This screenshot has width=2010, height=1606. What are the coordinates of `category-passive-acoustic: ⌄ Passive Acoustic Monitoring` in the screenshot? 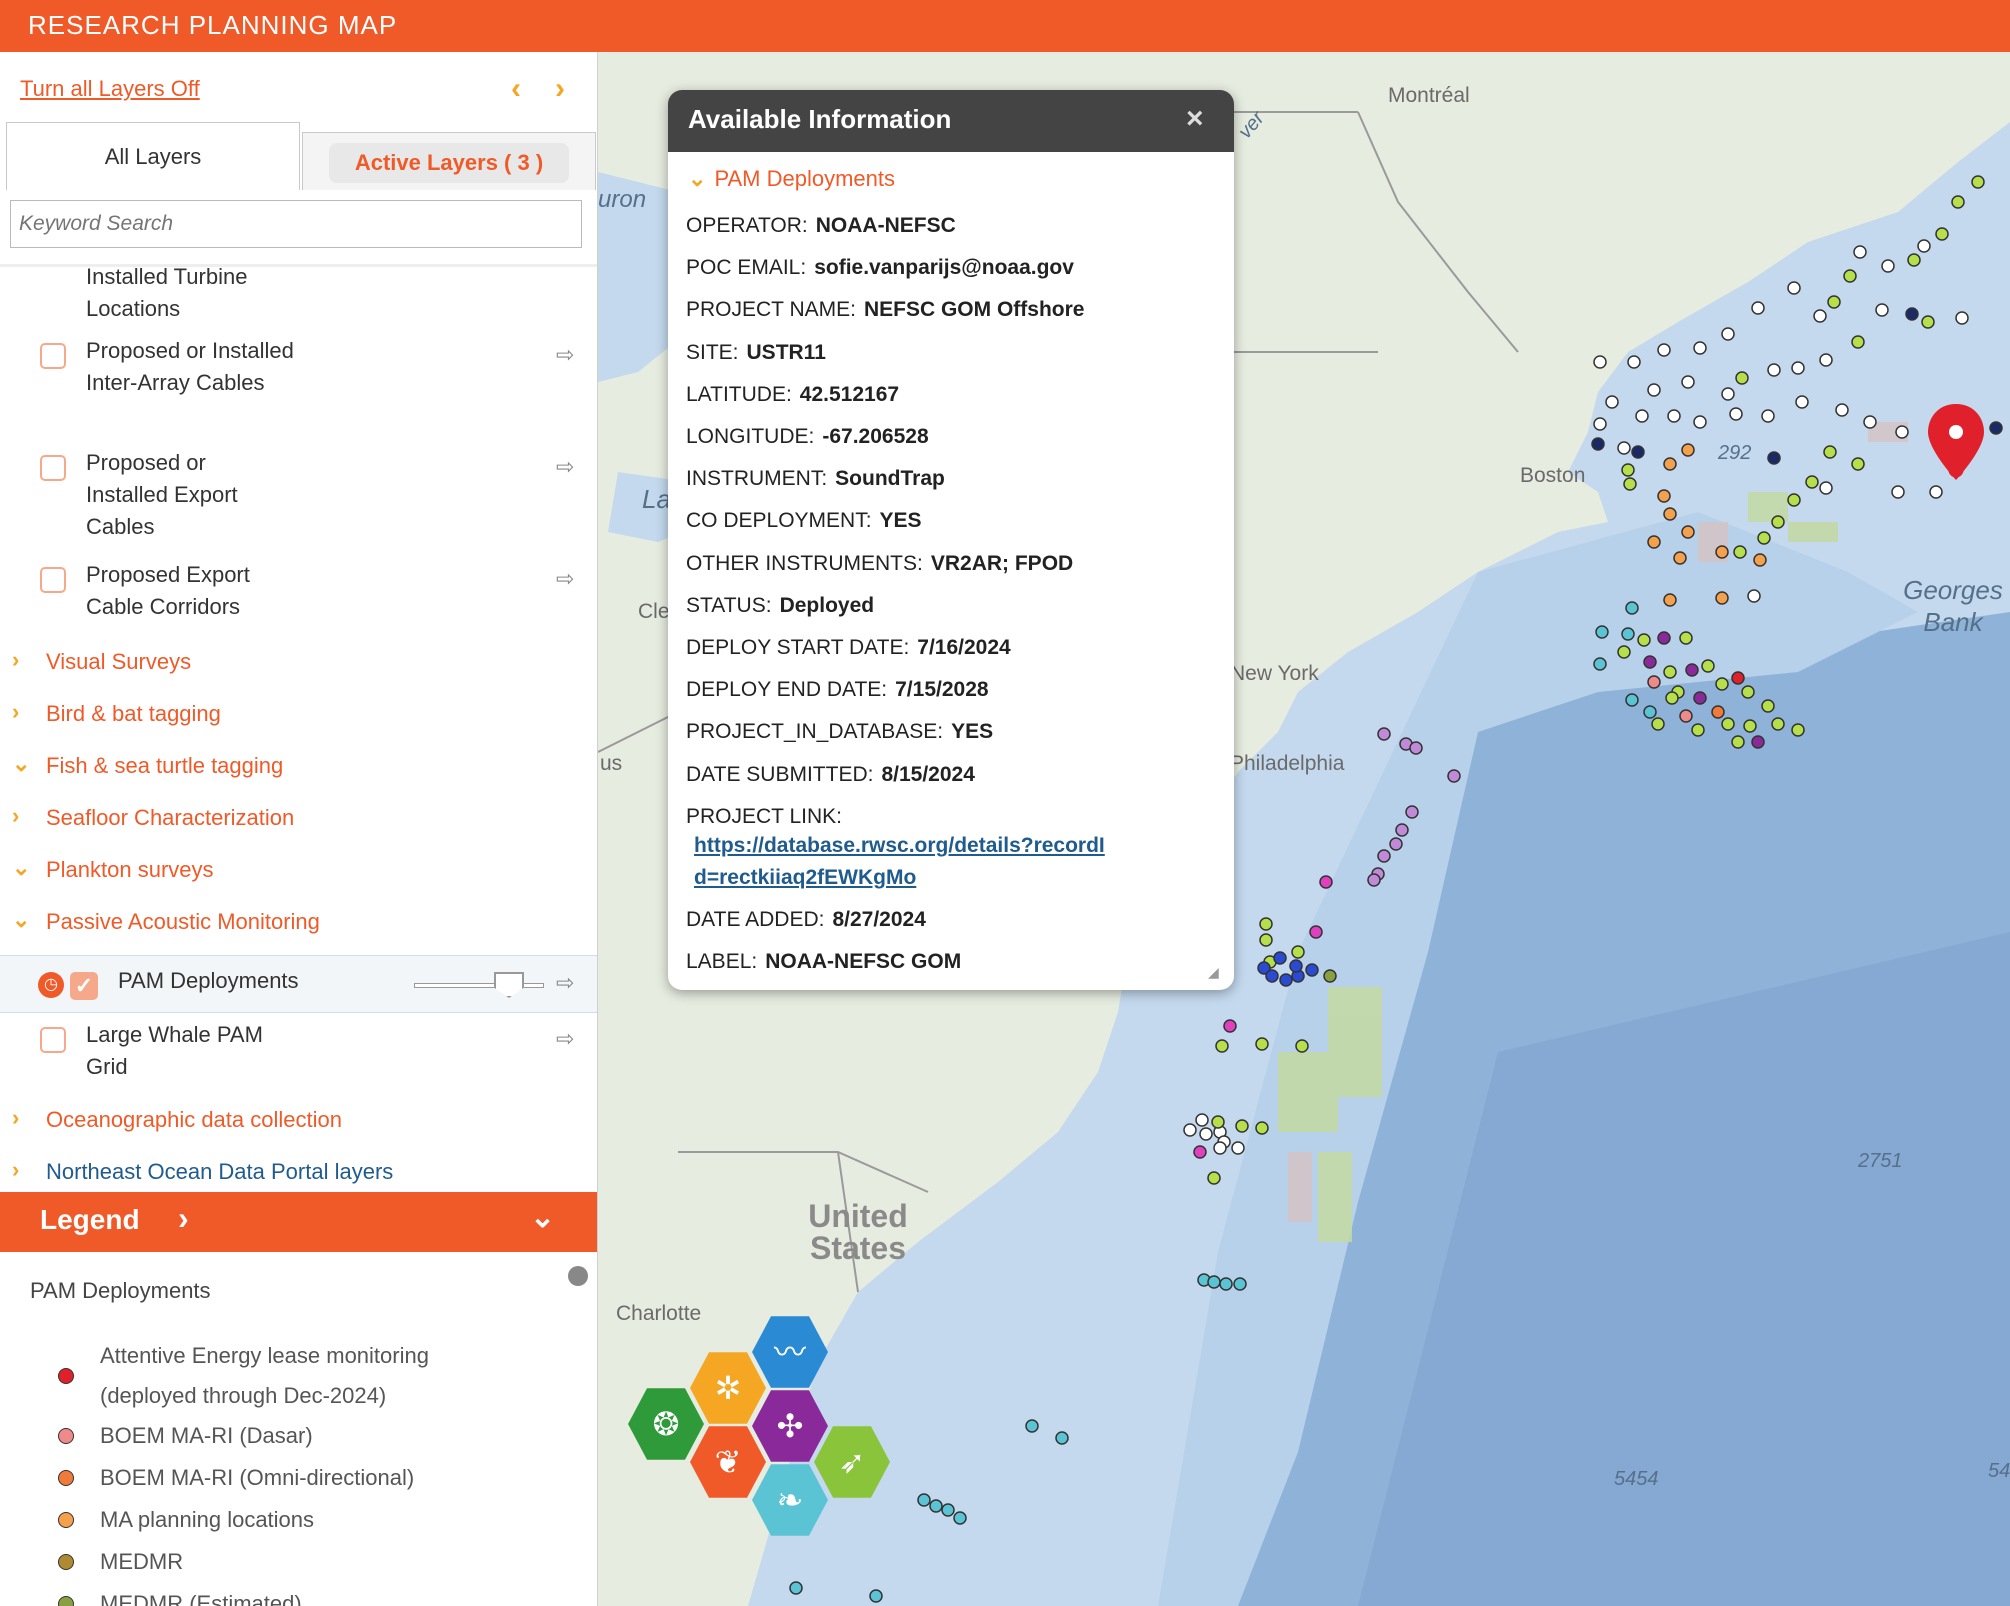 It's located at (298, 923).